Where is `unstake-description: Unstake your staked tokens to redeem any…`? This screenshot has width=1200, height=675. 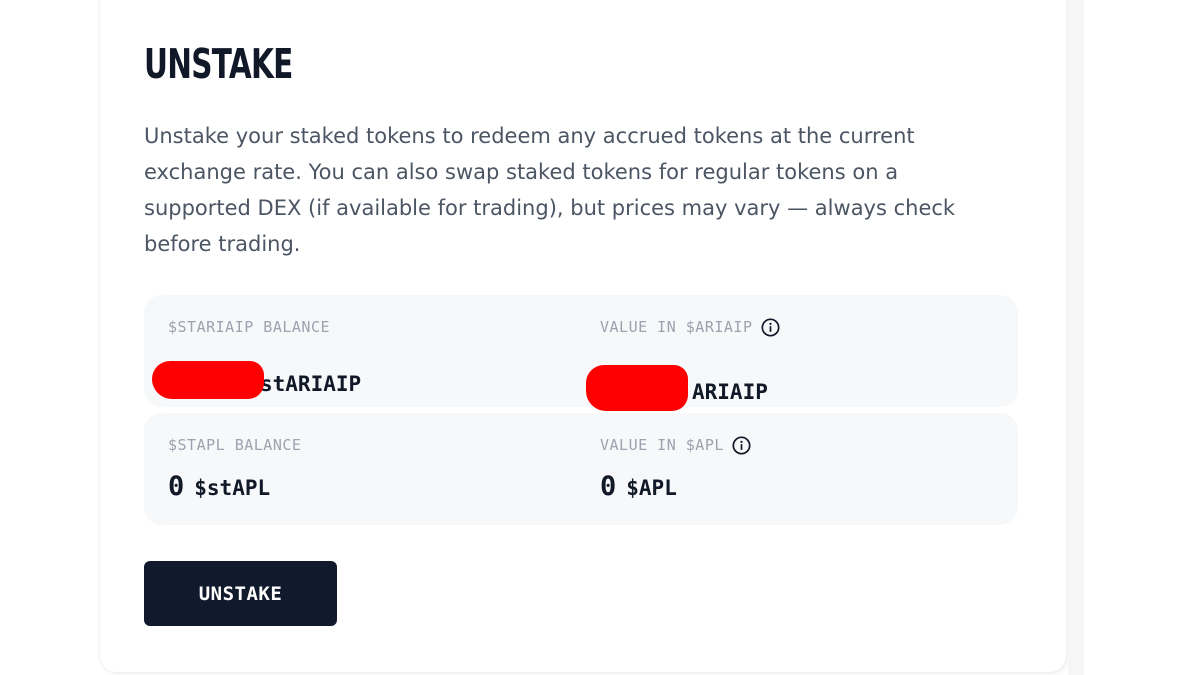 unstake-description: Unstake your staked tokens to redeem any… is located at coordinates (550, 190).